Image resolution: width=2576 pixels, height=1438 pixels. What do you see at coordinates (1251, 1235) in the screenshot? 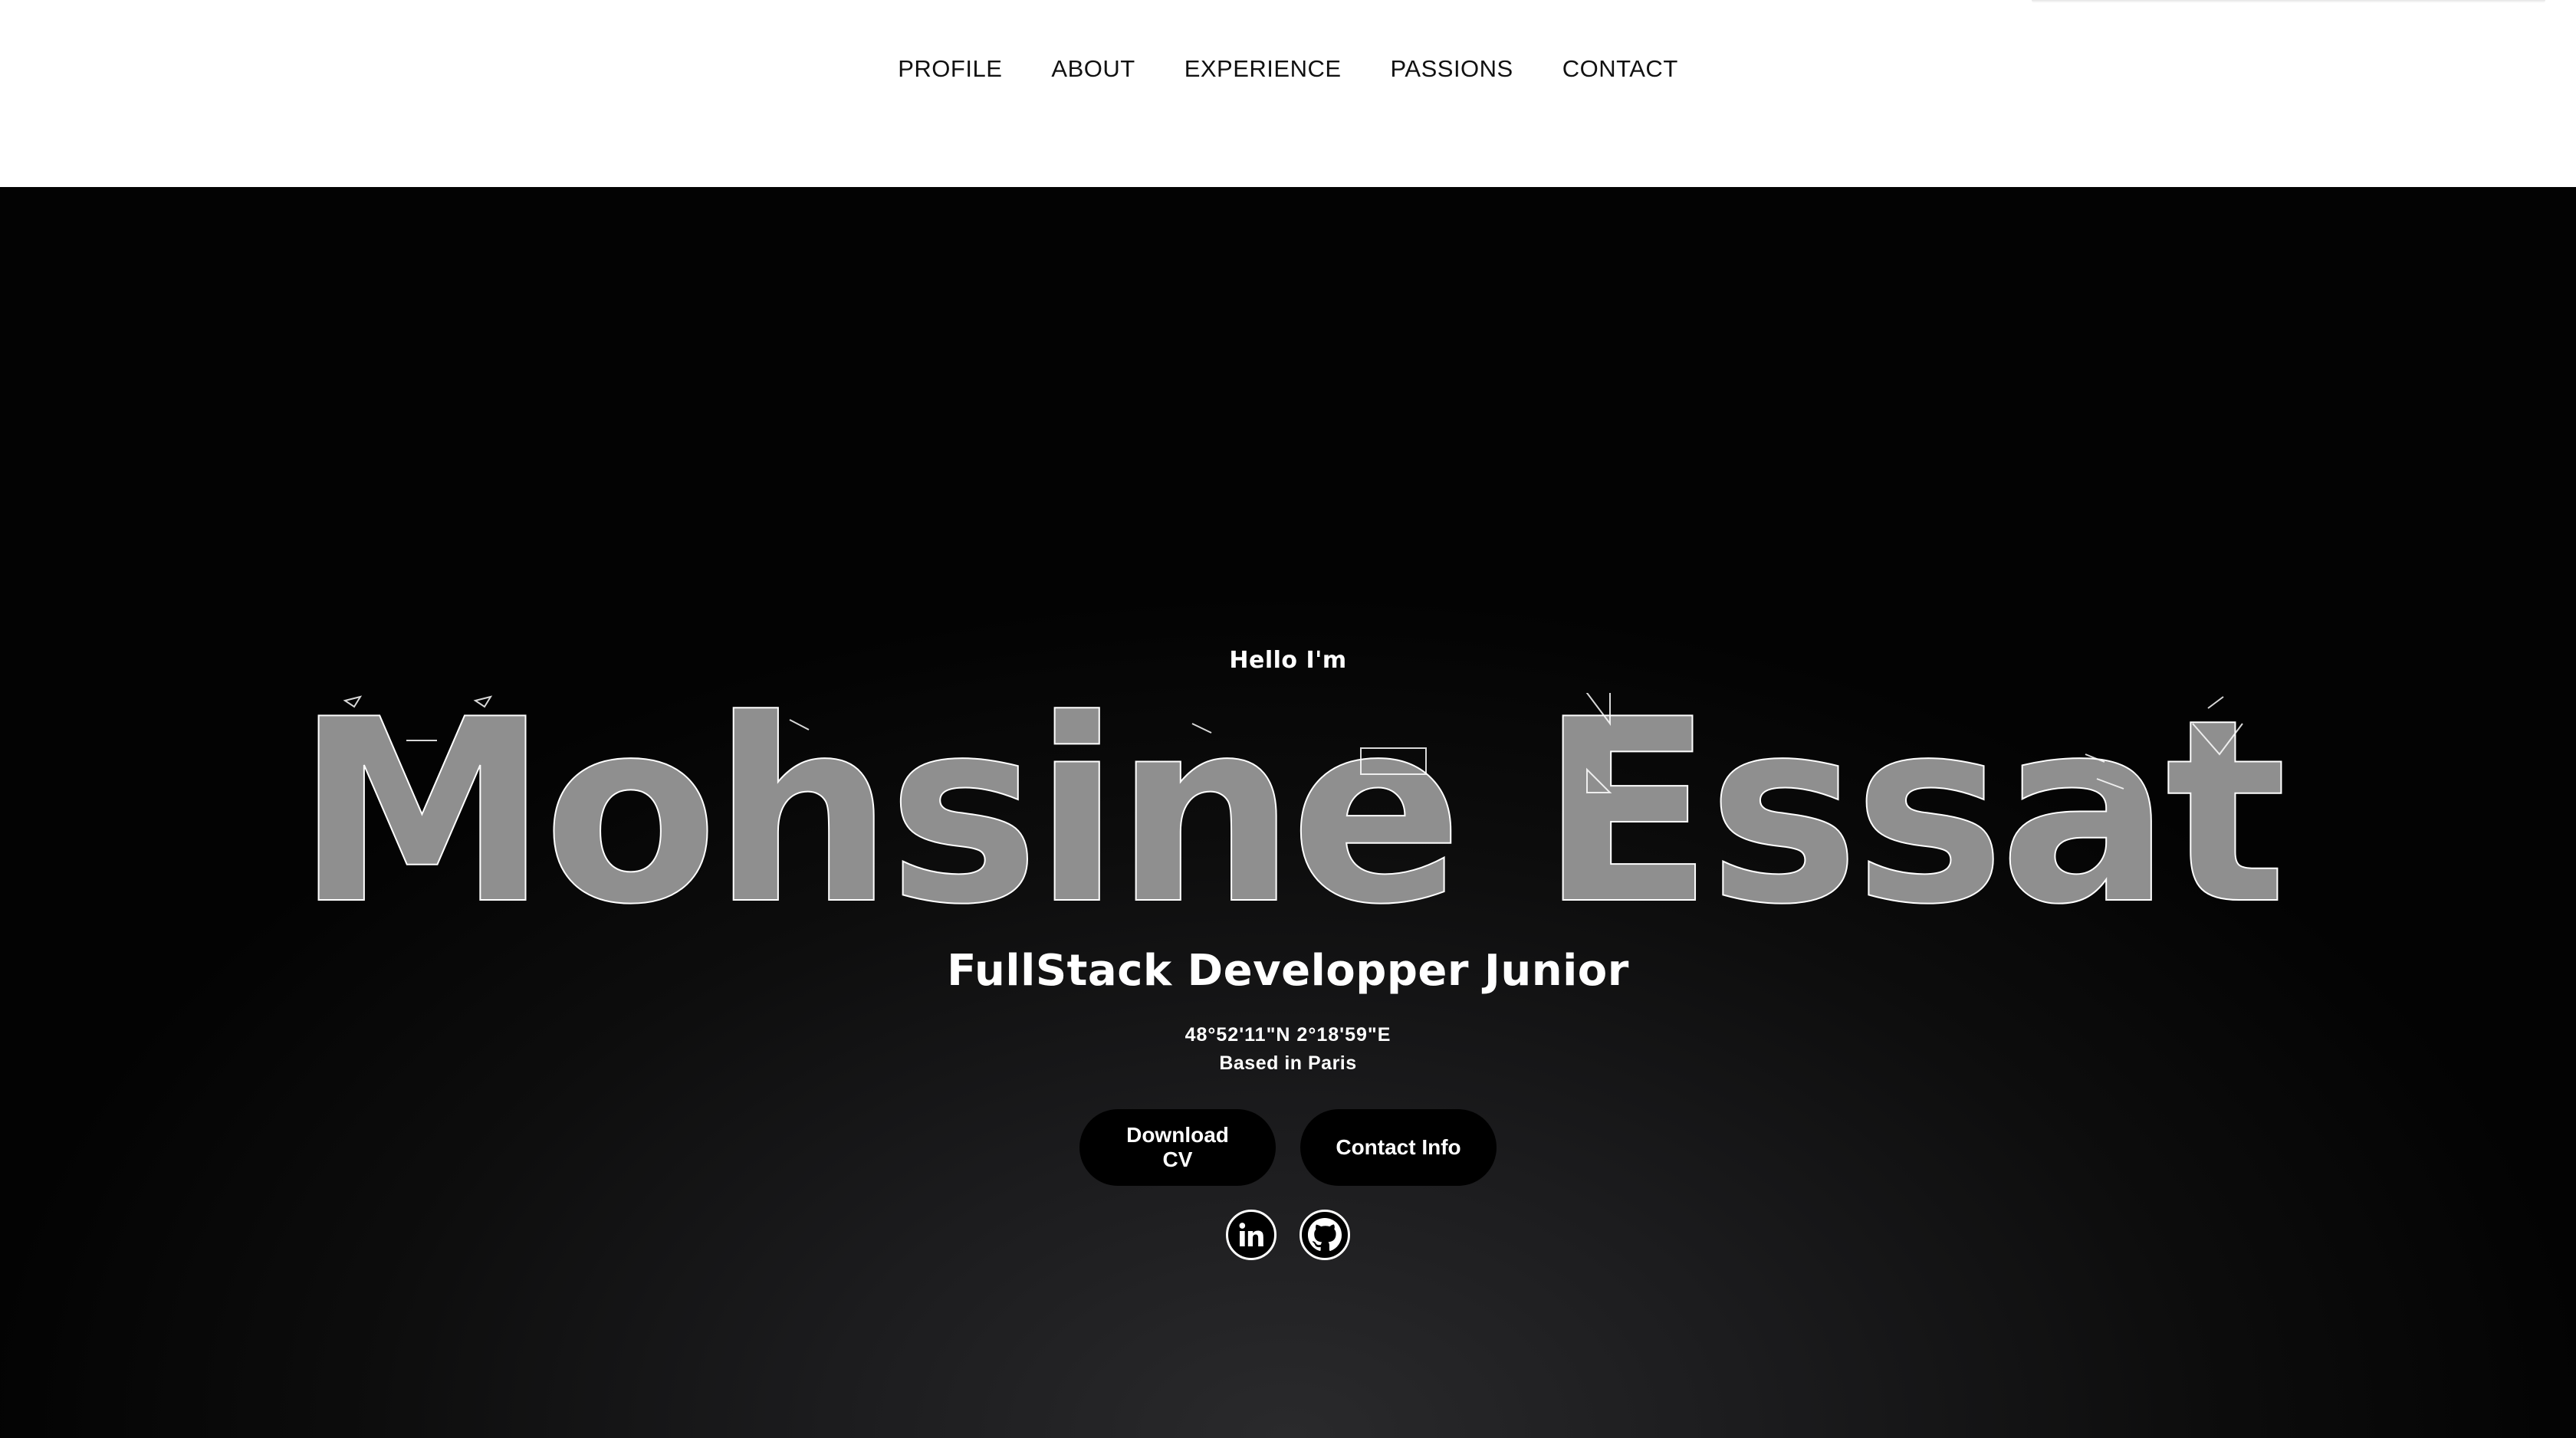
I see `linkedin-icon` at bounding box center [1251, 1235].